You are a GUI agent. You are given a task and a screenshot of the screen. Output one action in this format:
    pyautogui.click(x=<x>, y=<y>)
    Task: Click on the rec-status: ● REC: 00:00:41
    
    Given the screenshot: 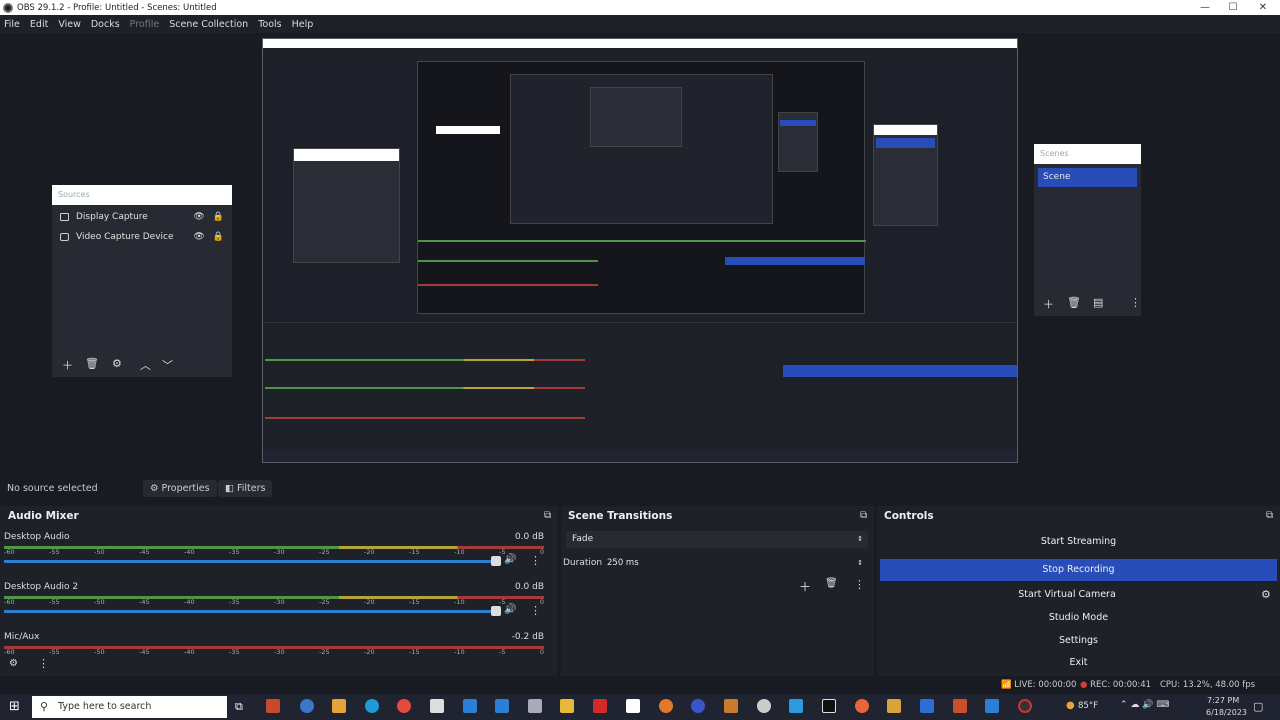 What is the action you would take?
    pyautogui.click(x=1115, y=685)
    